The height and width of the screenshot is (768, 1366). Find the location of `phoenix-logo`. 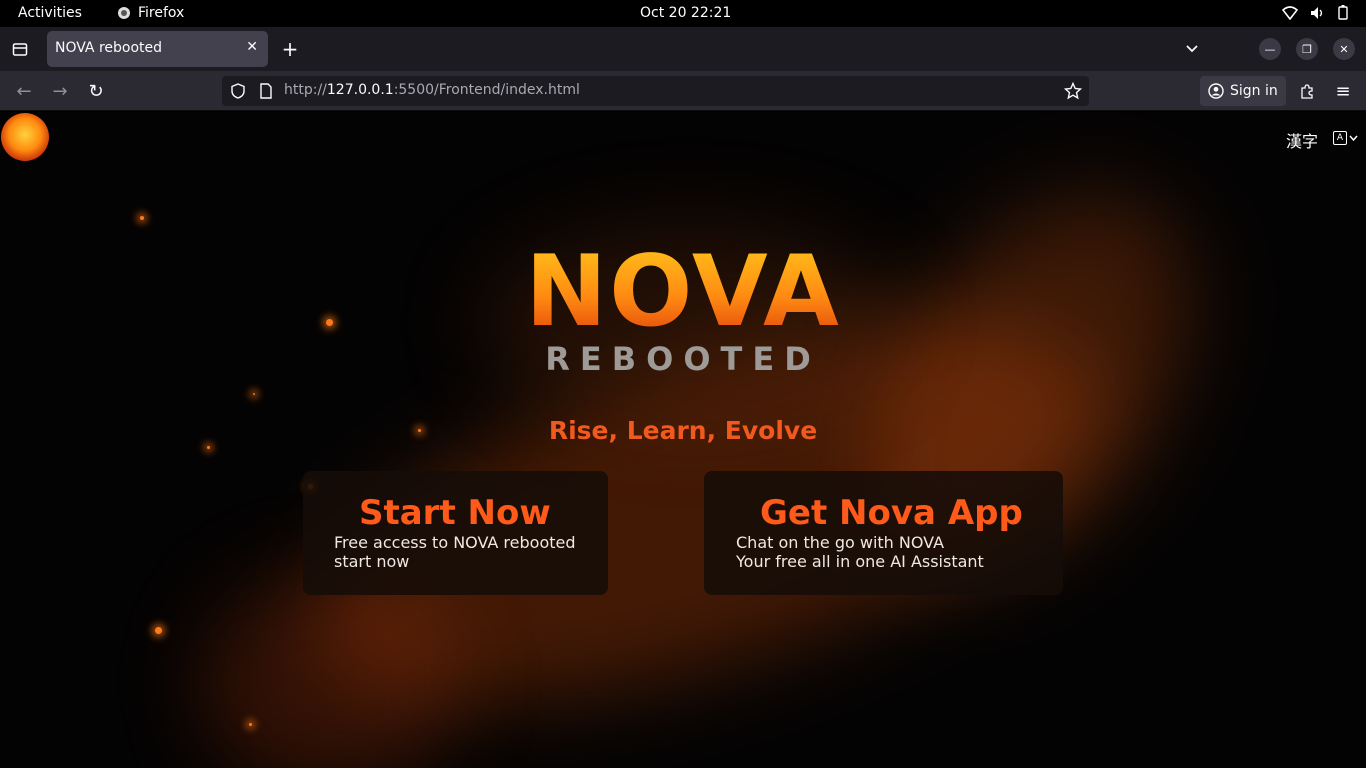

phoenix-logo is located at coordinates (25, 137).